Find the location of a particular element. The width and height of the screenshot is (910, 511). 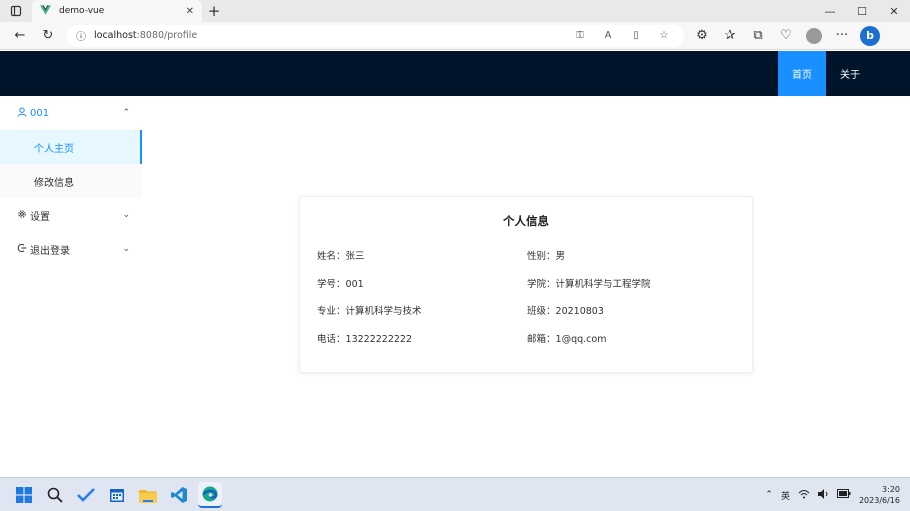

ime-indicator: 英 is located at coordinates (785, 495).